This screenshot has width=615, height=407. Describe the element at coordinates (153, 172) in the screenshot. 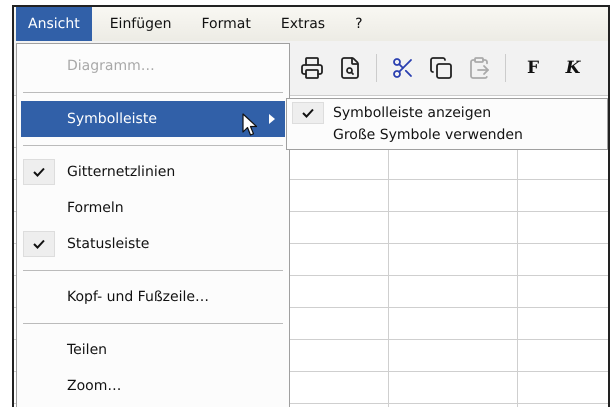

I see `menu-item: Gitternetzlinien` at that location.